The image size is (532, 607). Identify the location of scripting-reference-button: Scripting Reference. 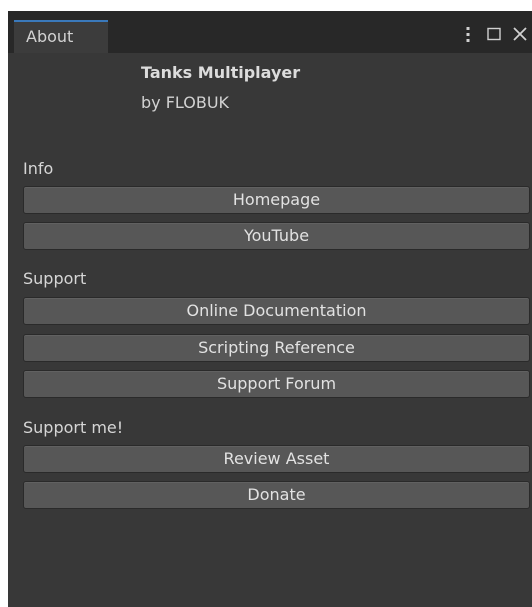
(276, 348).